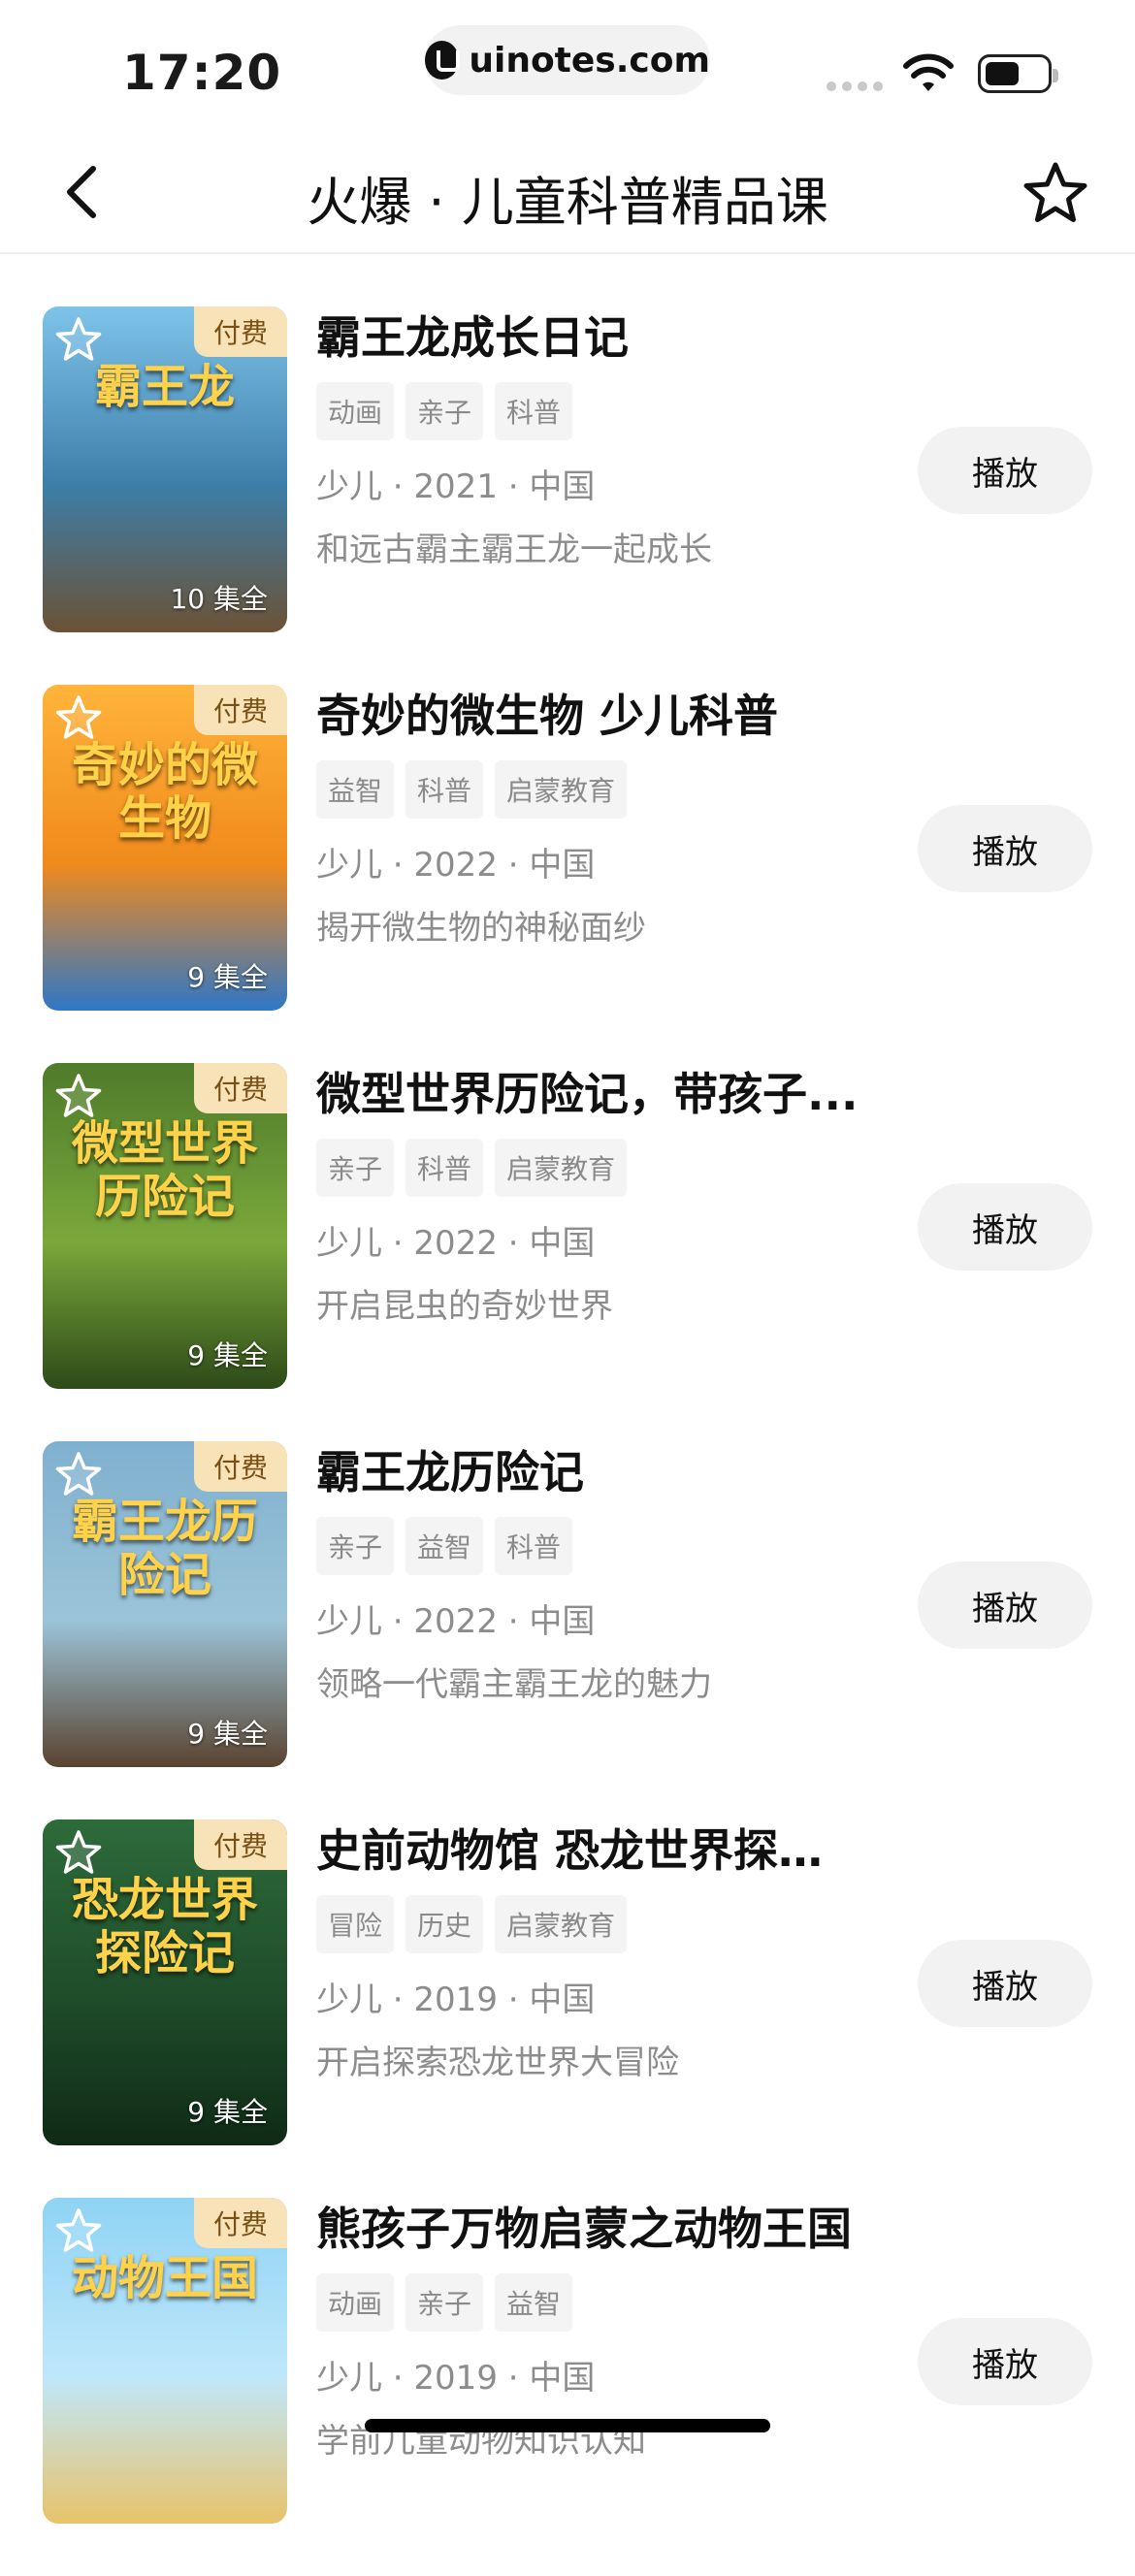 This screenshot has width=1135, height=2576. Describe the element at coordinates (456, 486) in the screenshot. I see `course-meta: 少儿 · 2021 · 中国` at that location.